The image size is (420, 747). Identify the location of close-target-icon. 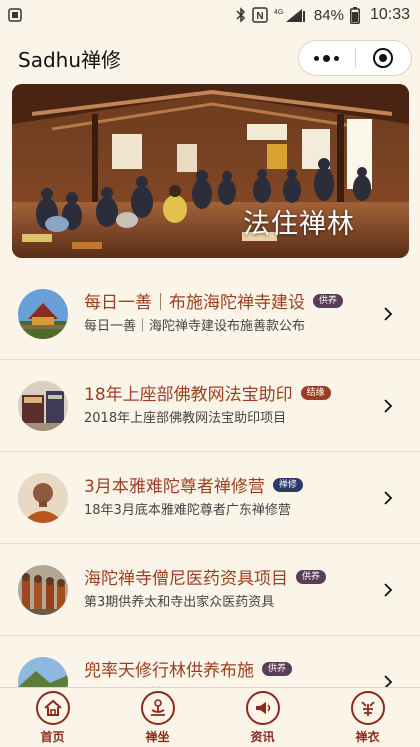
(383, 58).